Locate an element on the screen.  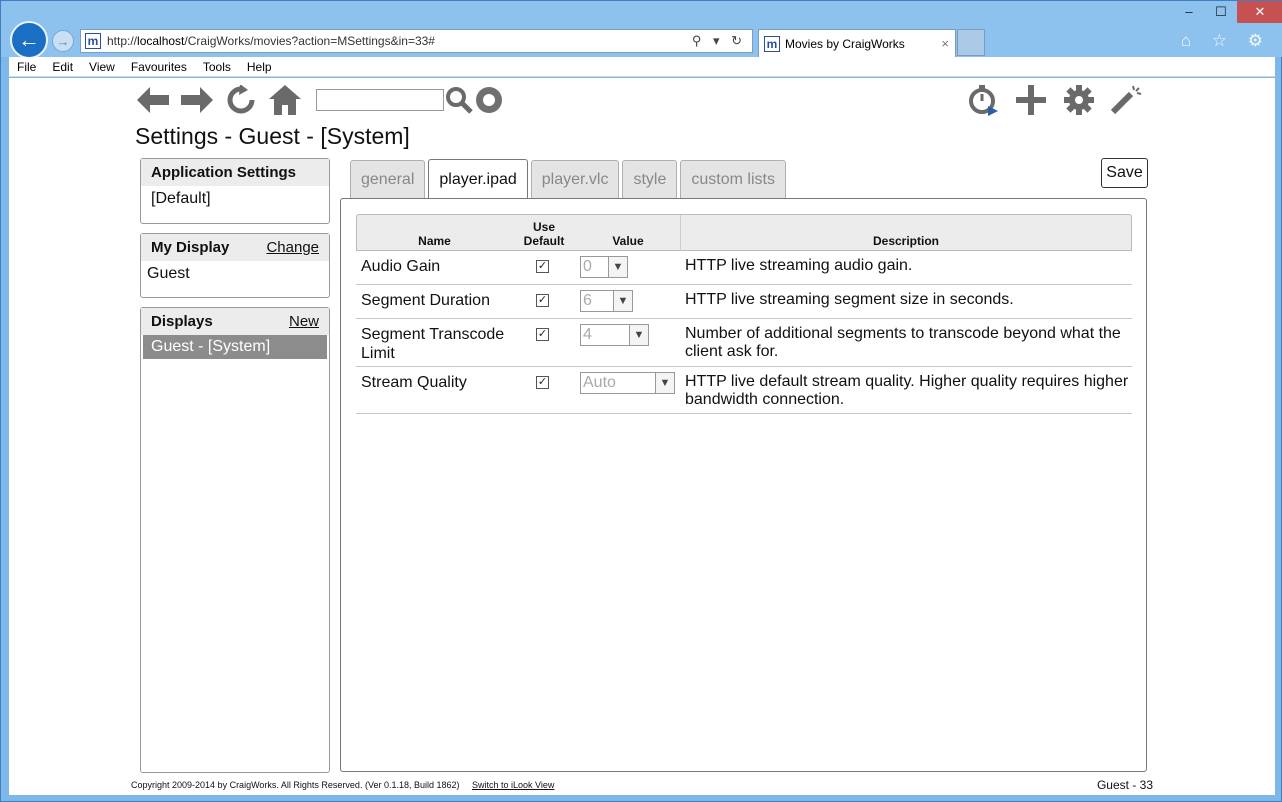
status-text: Guest - 33 is located at coordinates (1124, 785).